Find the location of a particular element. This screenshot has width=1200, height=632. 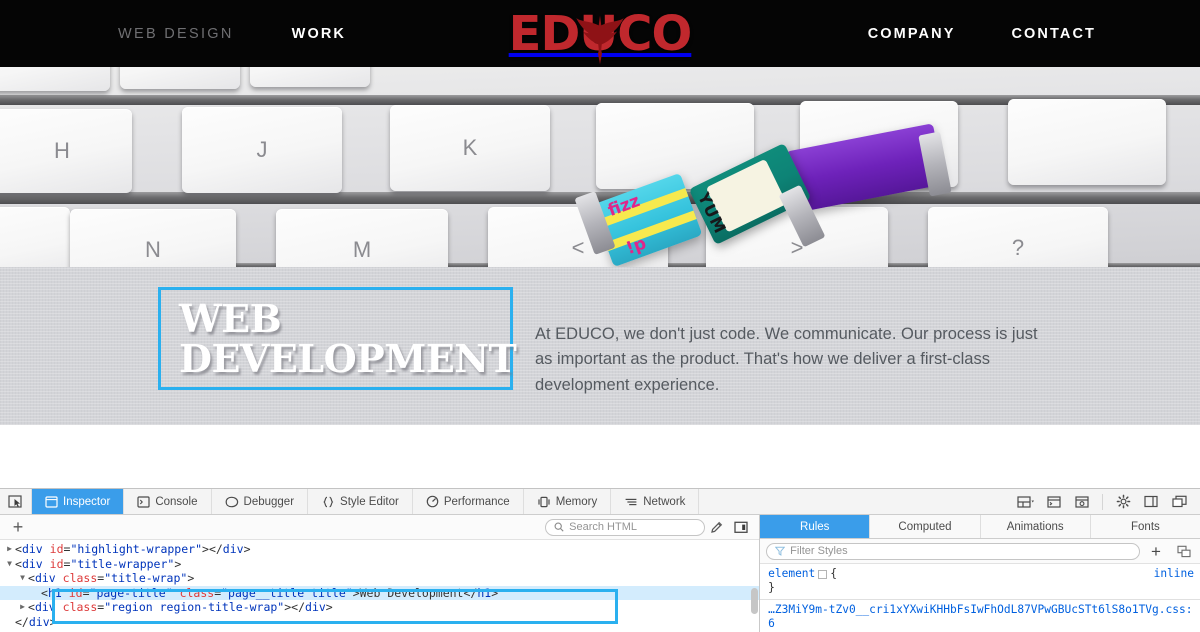

tab-console: Console is located at coordinates (168, 501).